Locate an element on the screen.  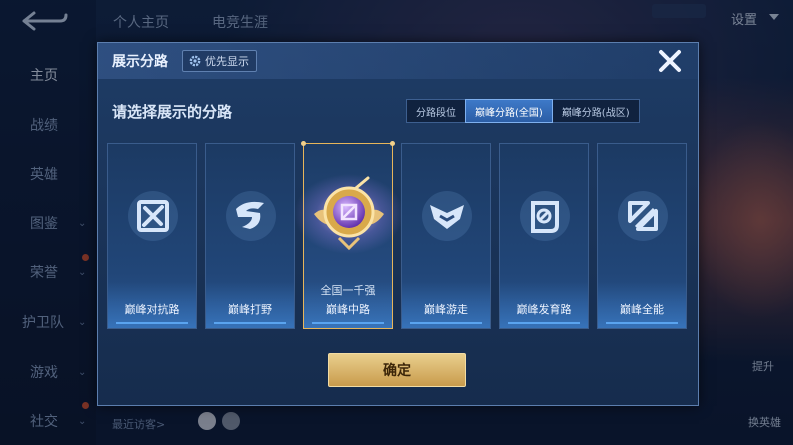
lane-type-segmented-control: 分路段位 巅峰分路(全国) 巅峰分路(战区) is located at coordinates (523, 111).